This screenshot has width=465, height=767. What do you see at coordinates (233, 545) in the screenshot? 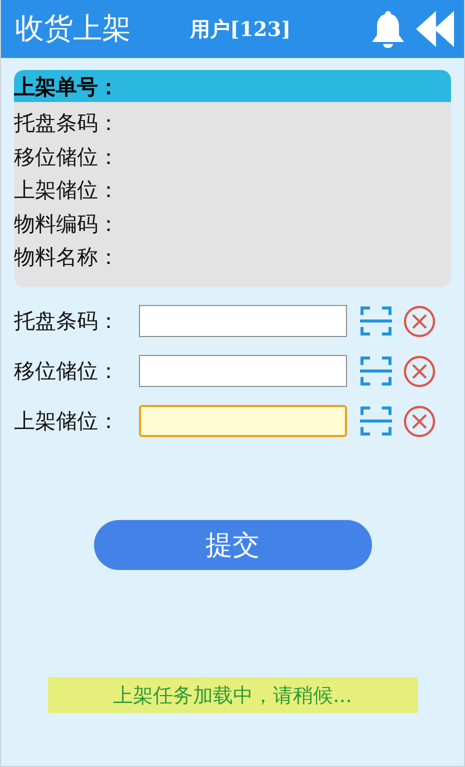
I see `submit-button: 提交` at bounding box center [233, 545].